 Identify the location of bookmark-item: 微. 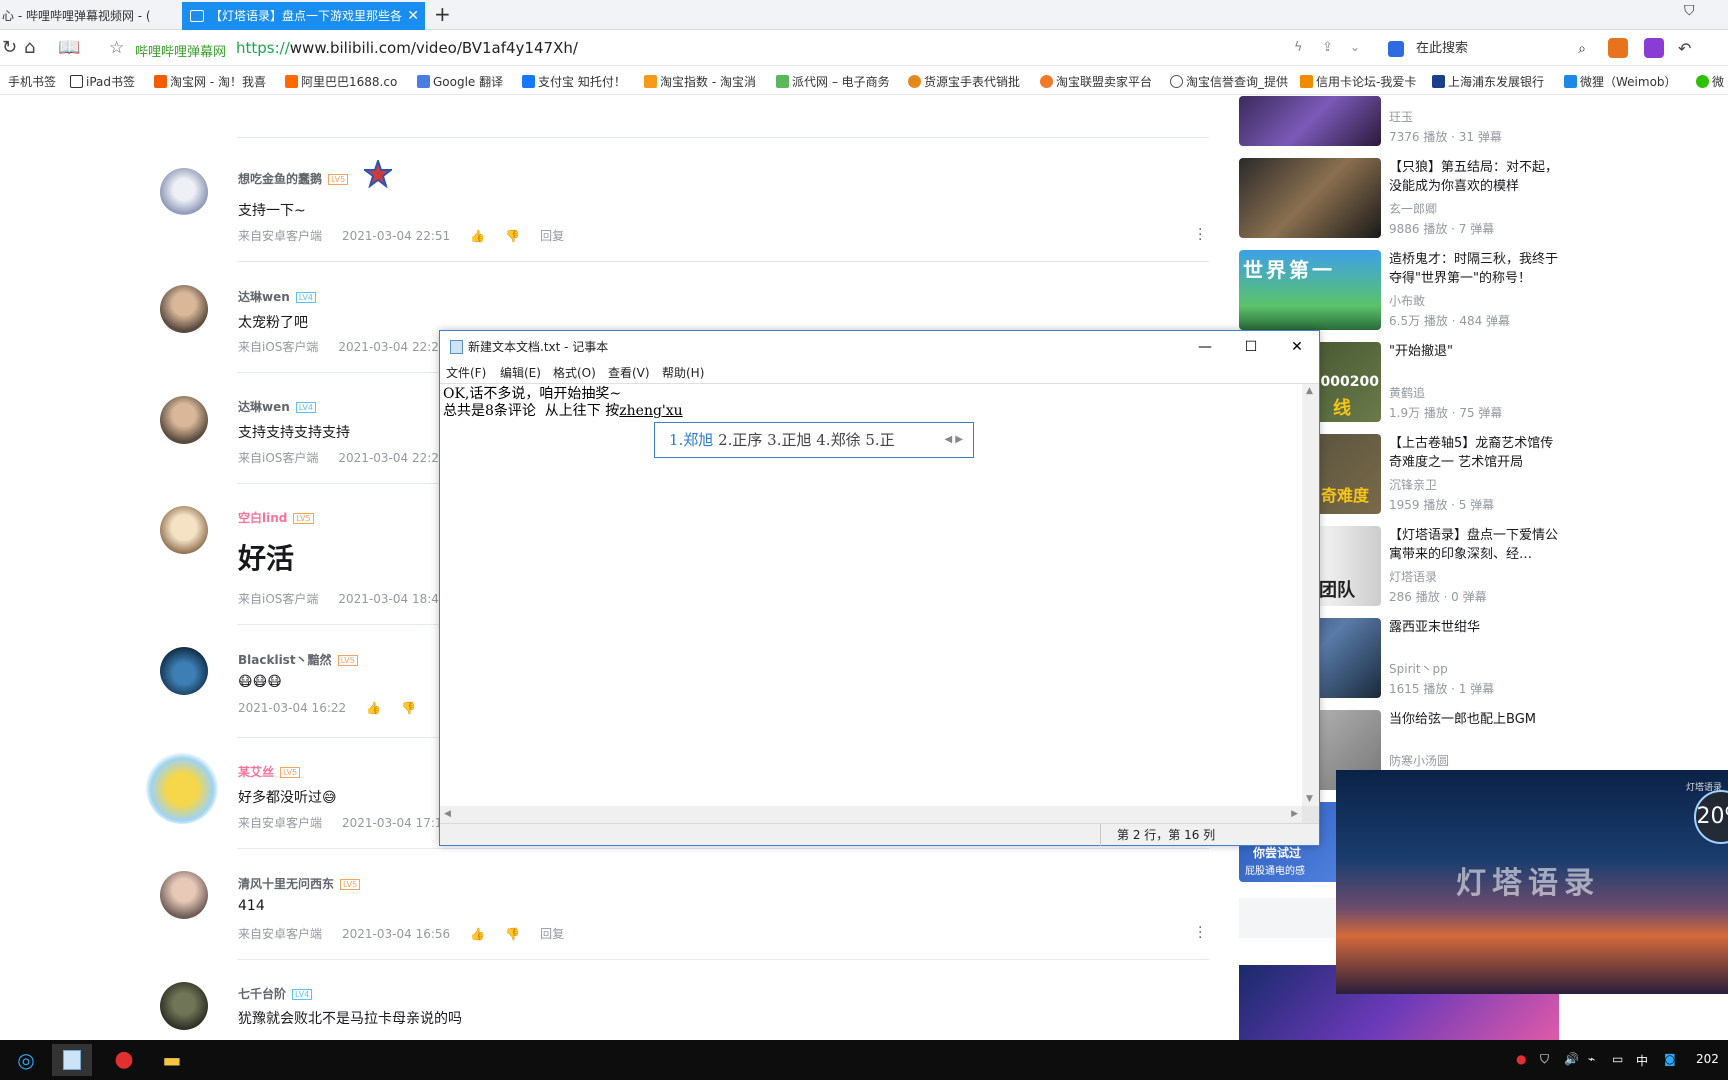
(1710, 81).